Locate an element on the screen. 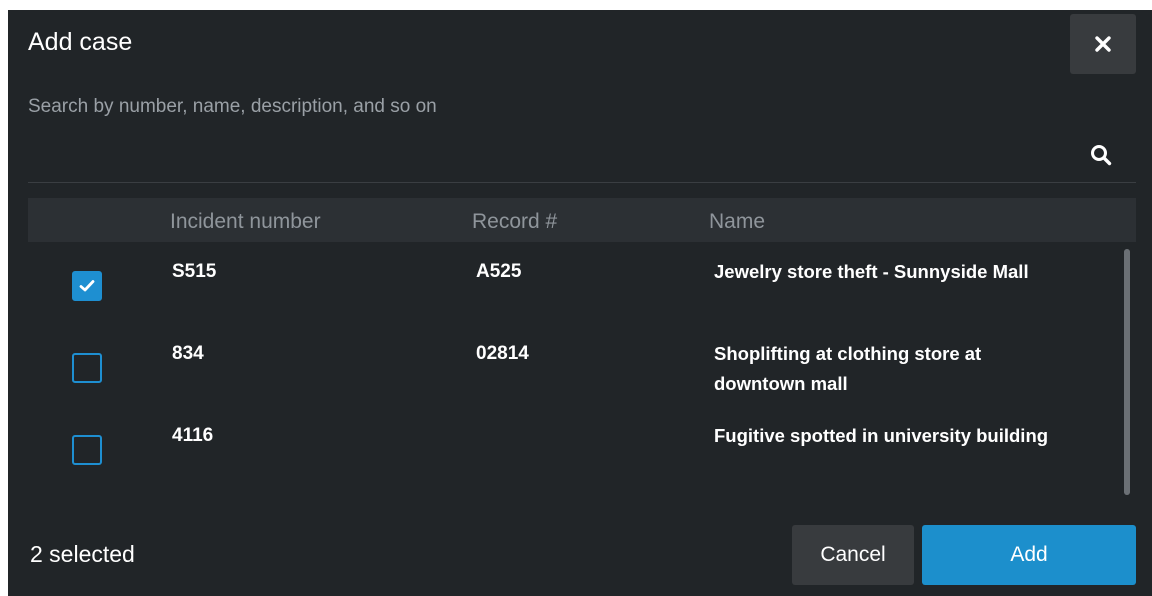 The image size is (1152, 596). close-icon is located at coordinates (1103, 44).